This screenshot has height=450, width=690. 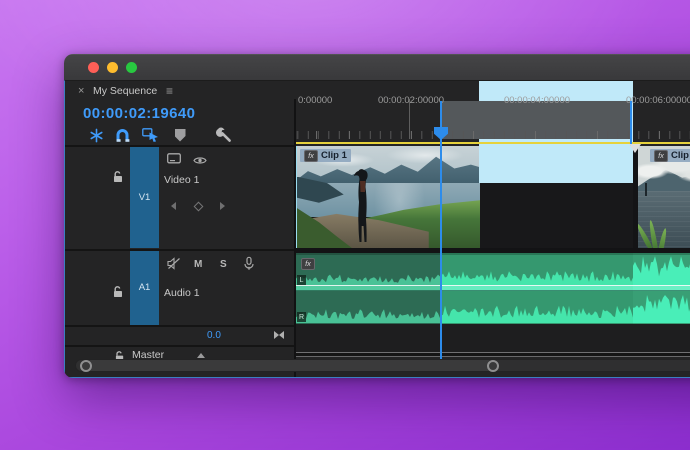 I want to click on clip-1-label: Clip 1, so click(x=334, y=155).